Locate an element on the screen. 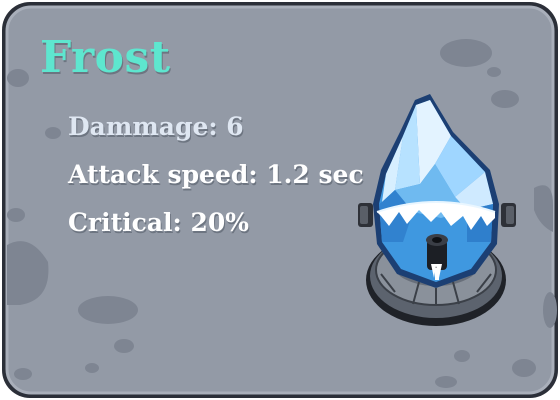 This screenshot has height=400, width=560. damage-stat: Dammage: 6 is located at coordinates (156, 126).